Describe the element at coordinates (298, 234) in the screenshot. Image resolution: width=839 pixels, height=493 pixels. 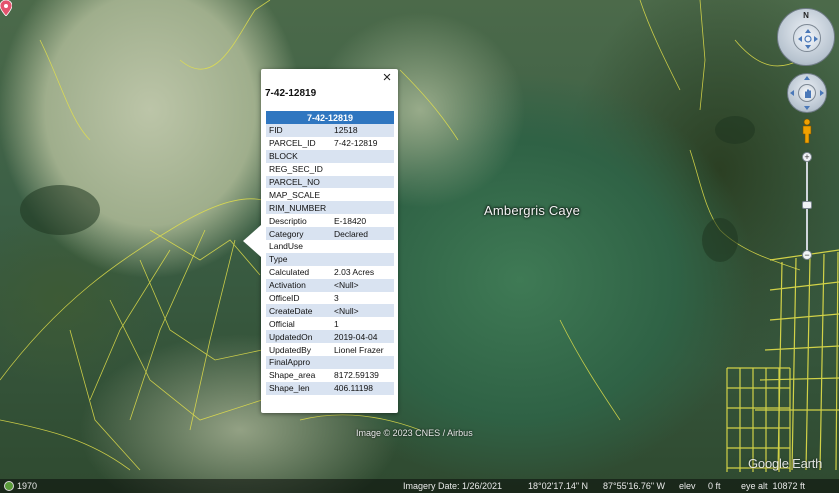
I see `attribute-key: Category` at that location.